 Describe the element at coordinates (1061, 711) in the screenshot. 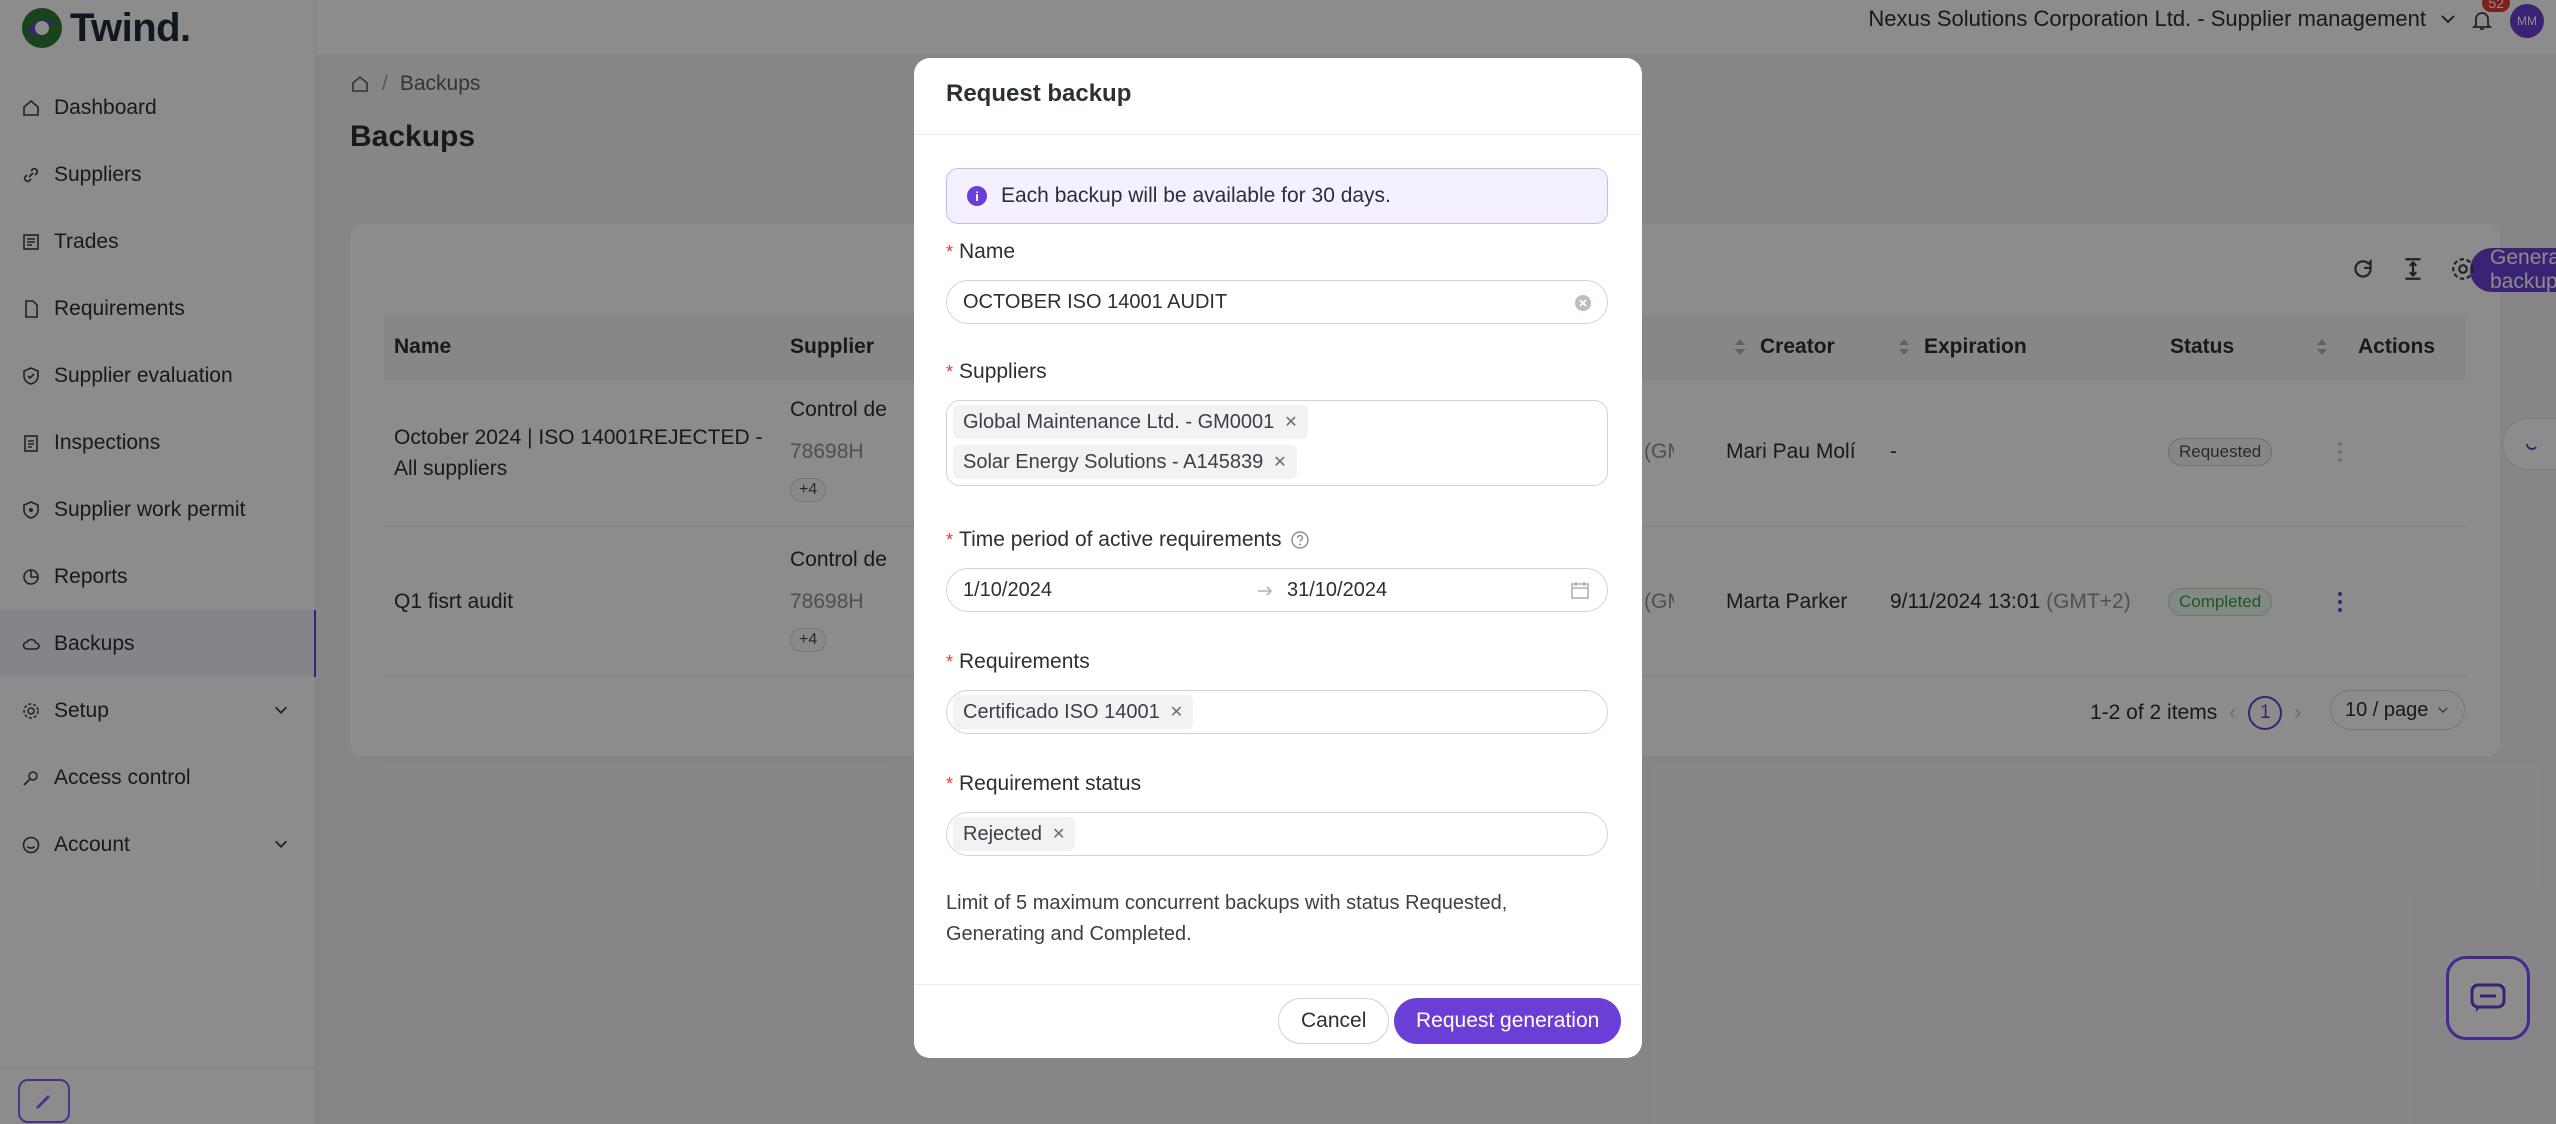

I see `requirement-tag-label: Certificado ISO 14001` at that location.